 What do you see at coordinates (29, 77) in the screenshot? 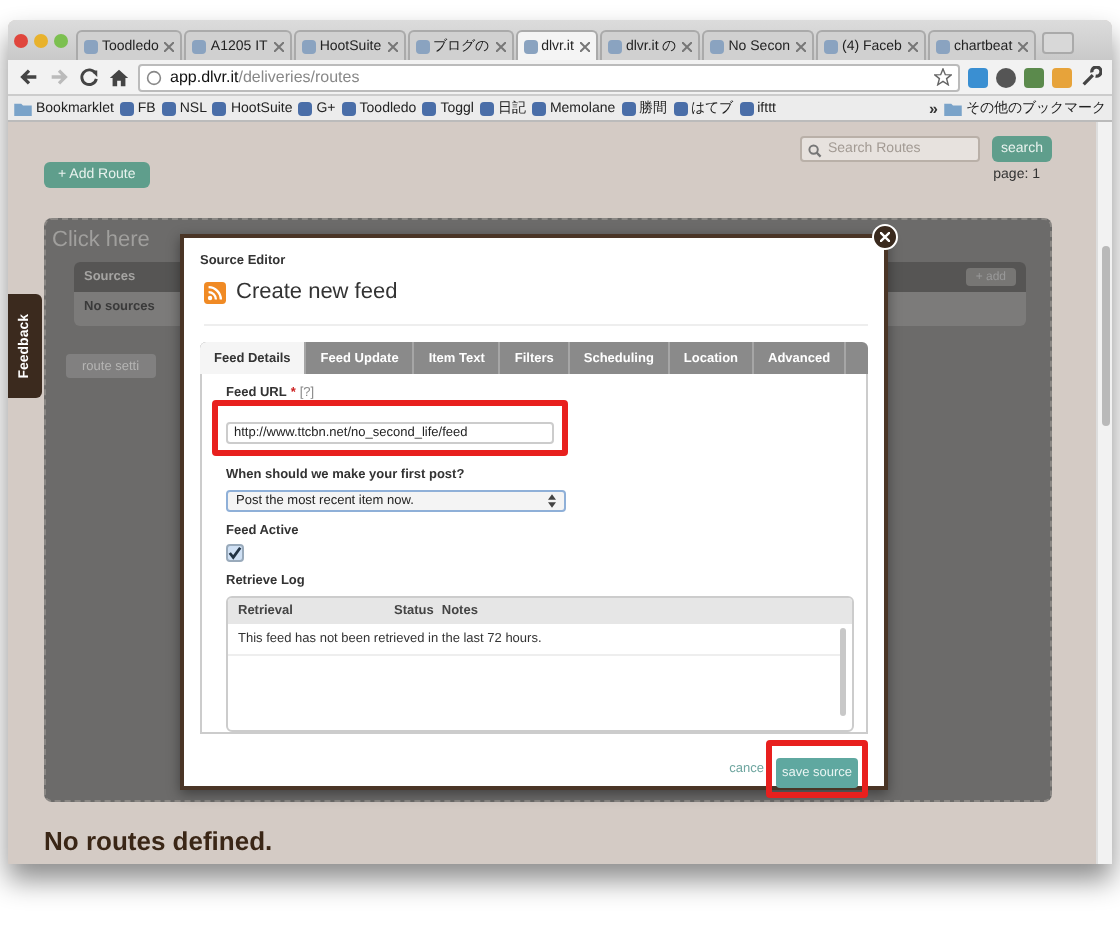
I see `back-icon` at bounding box center [29, 77].